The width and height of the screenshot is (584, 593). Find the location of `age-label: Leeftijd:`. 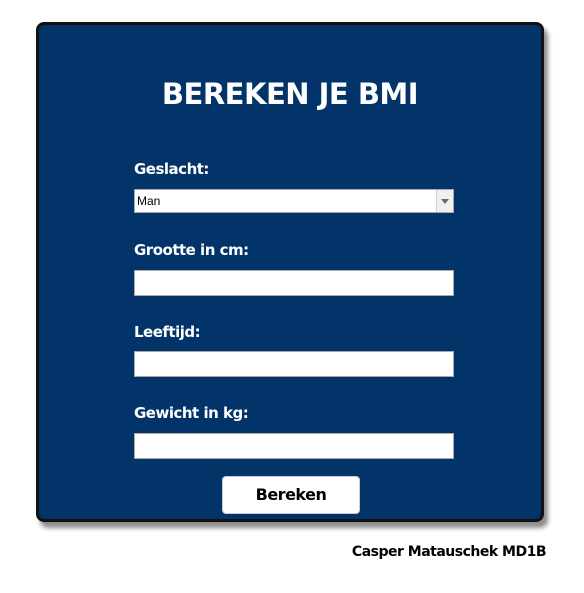

age-label: Leeftijd: is located at coordinates (167, 332).